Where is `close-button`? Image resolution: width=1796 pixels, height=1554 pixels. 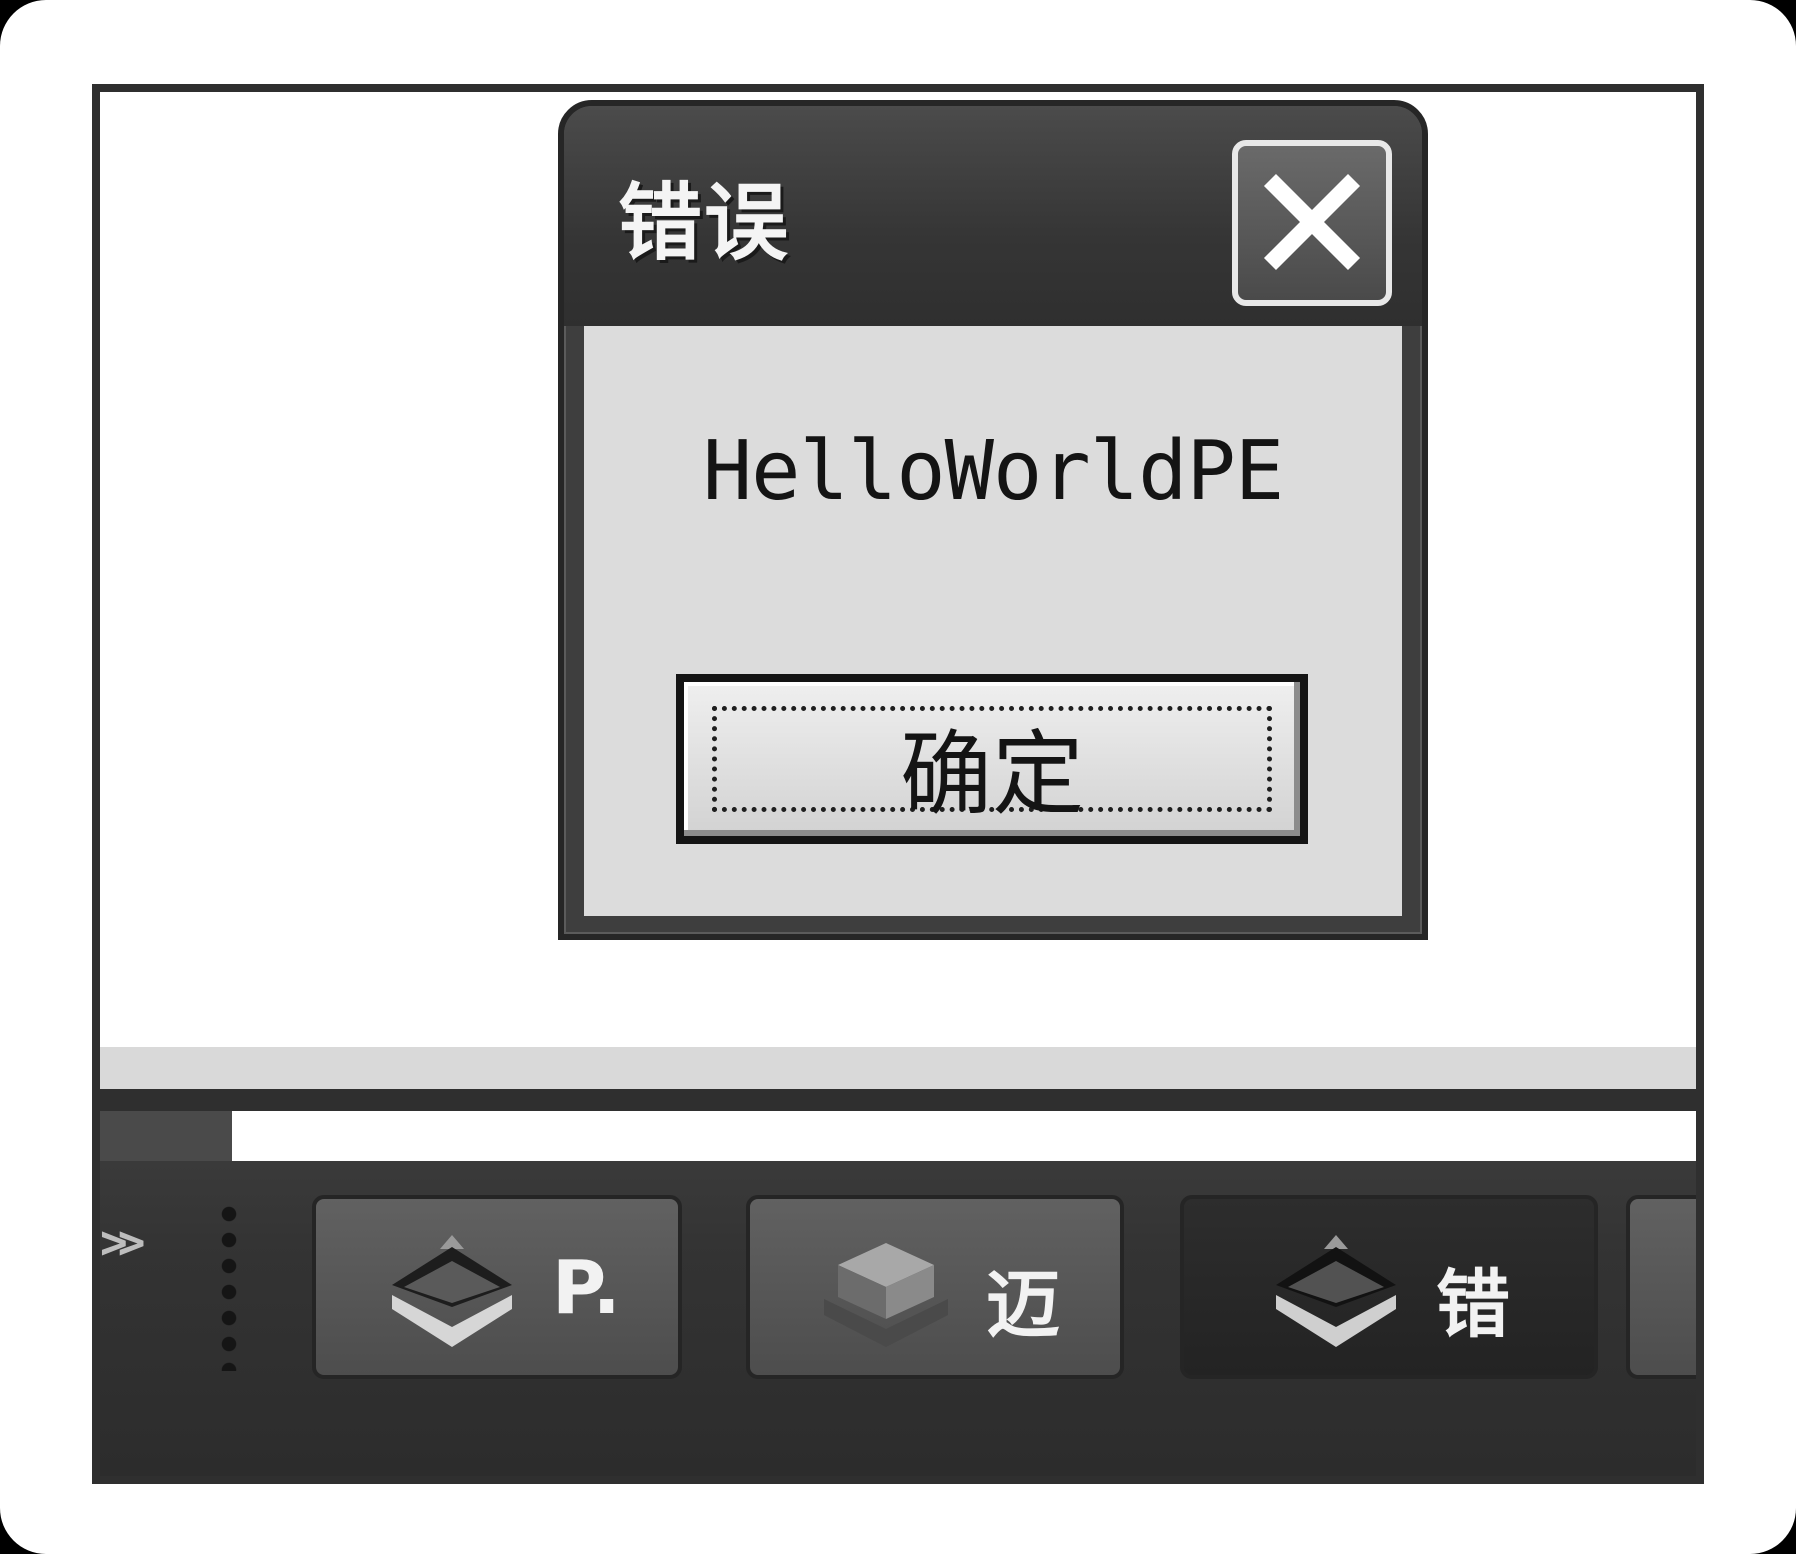
close-button is located at coordinates (1312, 223).